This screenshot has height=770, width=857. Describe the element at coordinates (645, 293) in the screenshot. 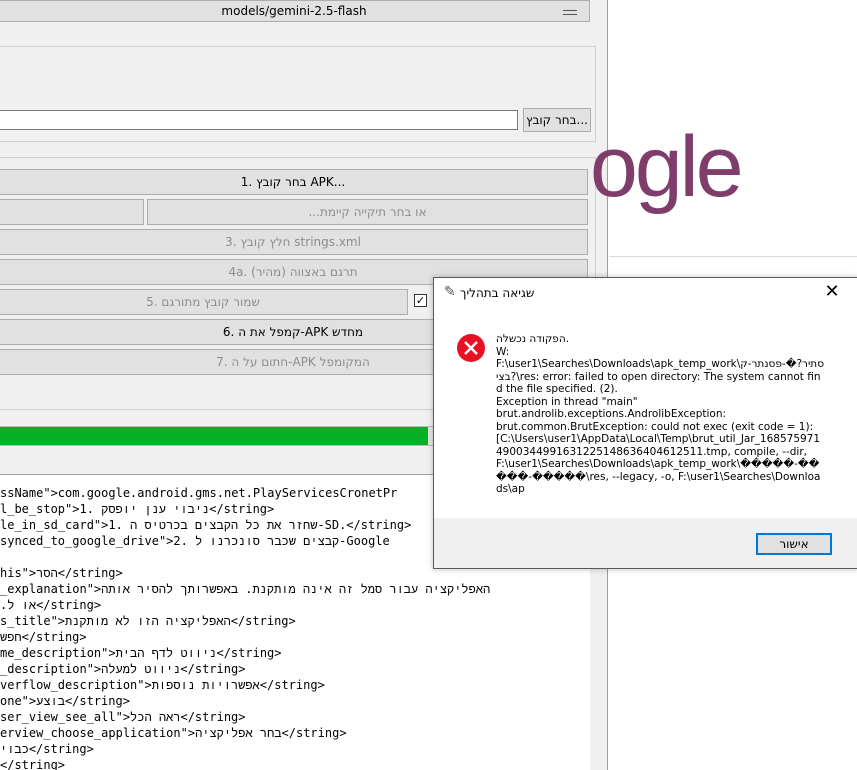

I see `dialog-titlebar: ✎ שגיאה בתהליך ✕` at that location.